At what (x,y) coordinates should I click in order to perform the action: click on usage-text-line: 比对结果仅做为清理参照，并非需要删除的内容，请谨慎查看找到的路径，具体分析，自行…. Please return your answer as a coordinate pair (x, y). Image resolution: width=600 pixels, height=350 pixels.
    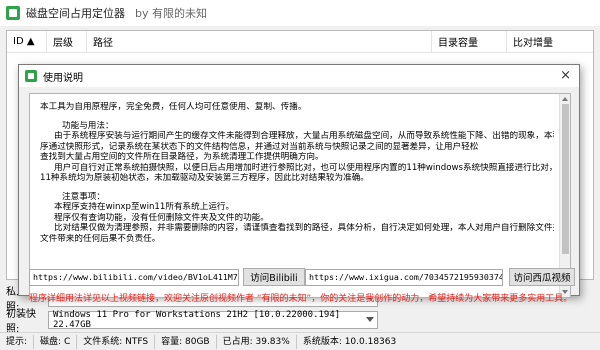
    Looking at the image, I should click on (304, 228).